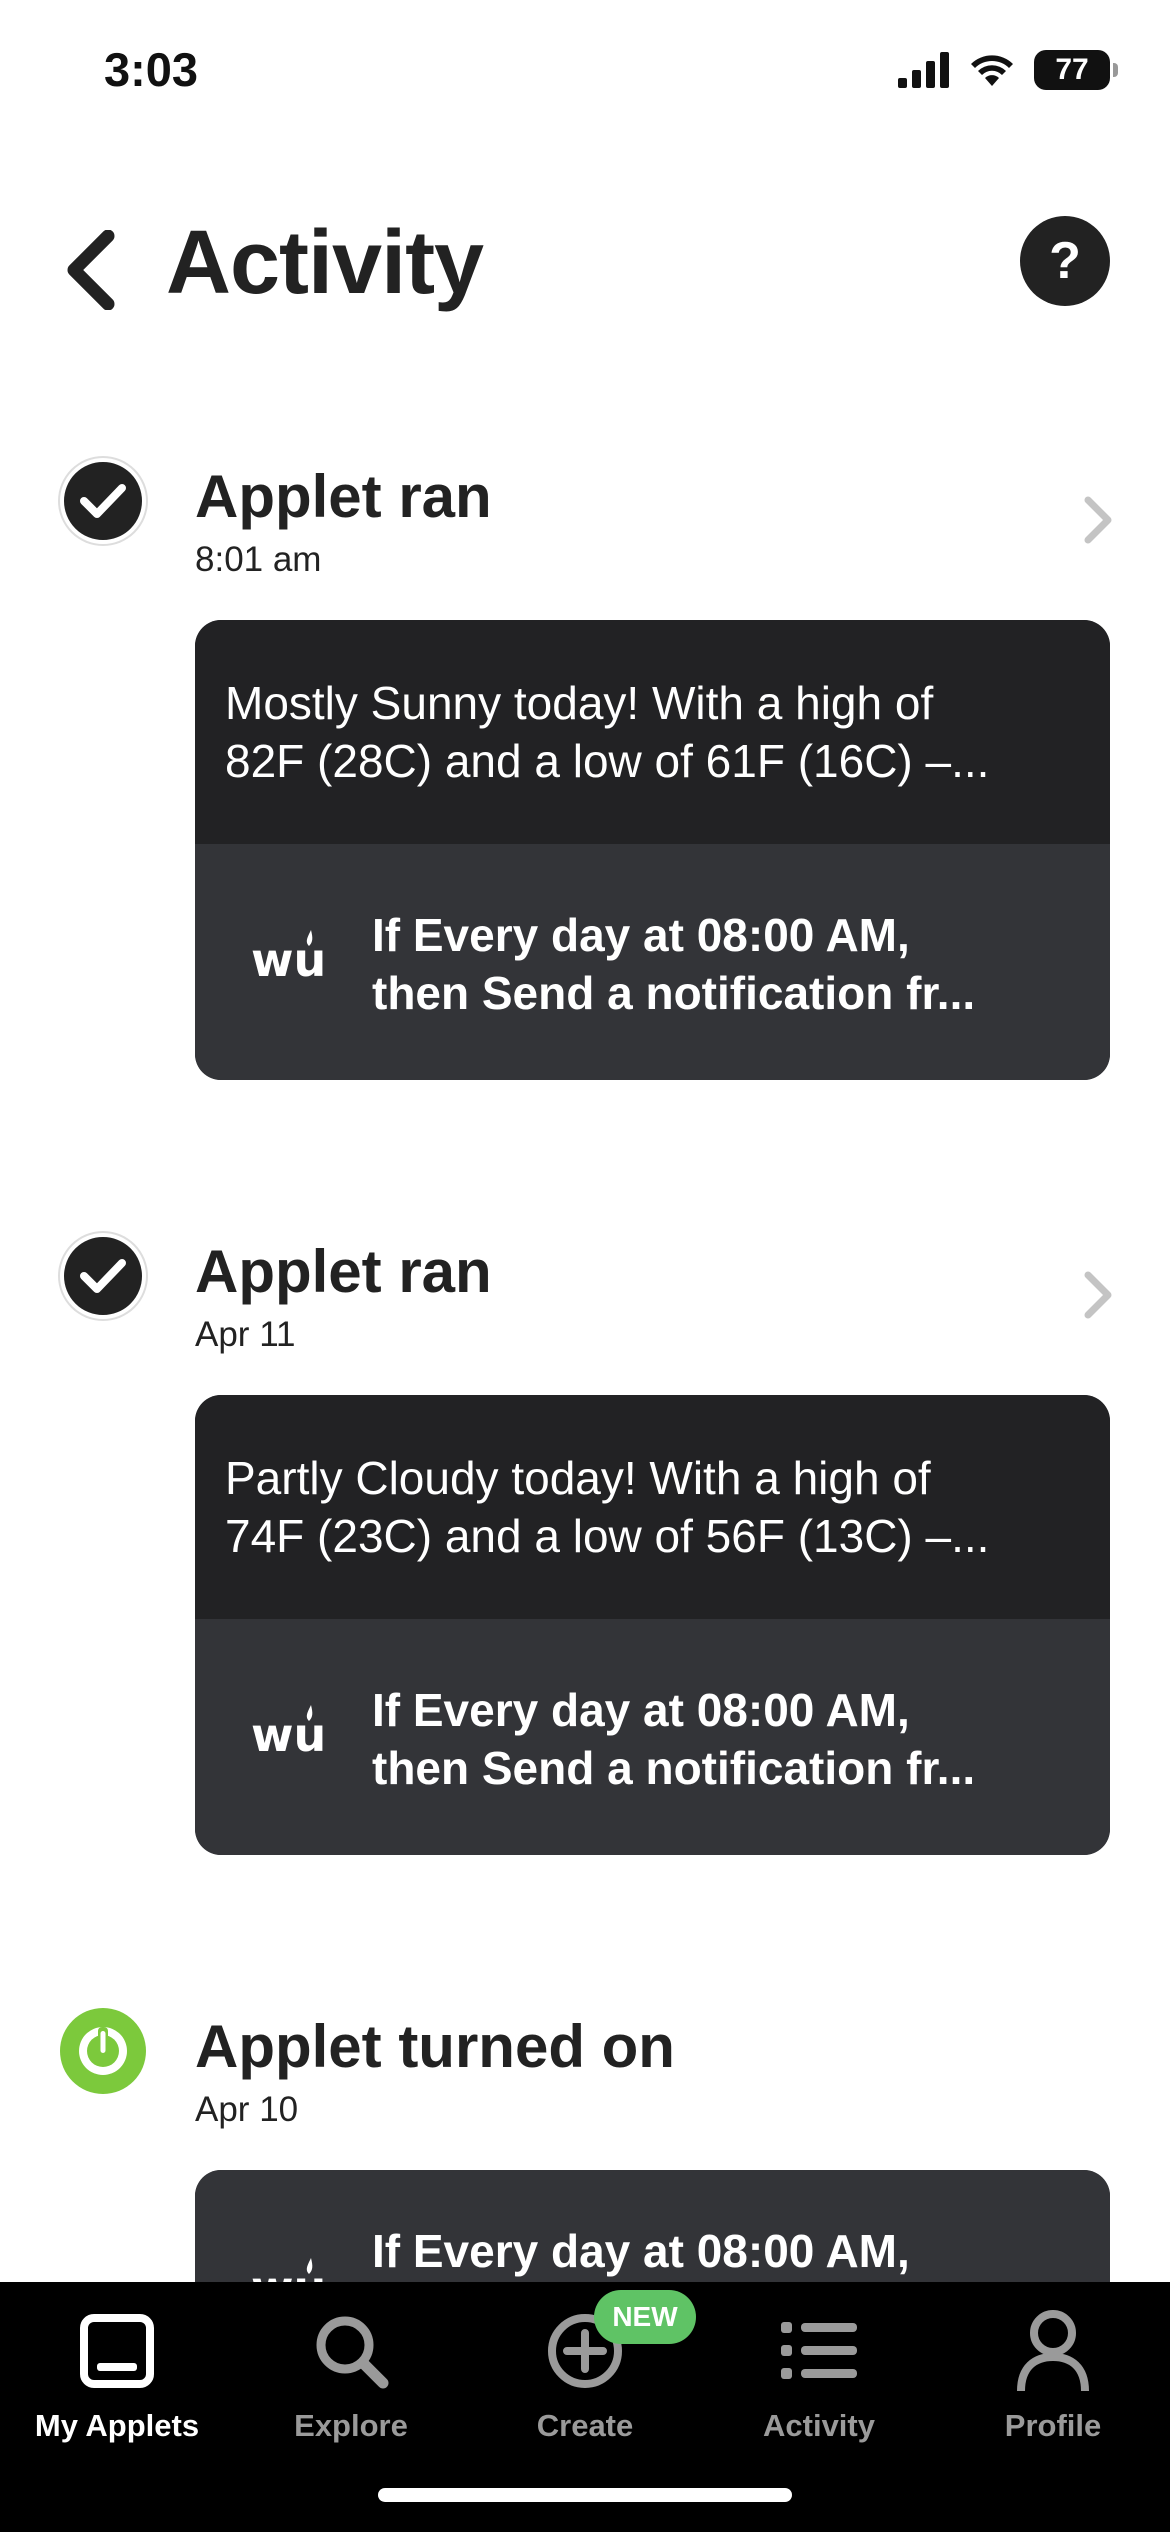 The height and width of the screenshot is (2532, 1170). What do you see at coordinates (641, 2251) in the screenshot?
I see `applet-description: If Every day at 08:00 AM,` at bounding box center [641, 2251].